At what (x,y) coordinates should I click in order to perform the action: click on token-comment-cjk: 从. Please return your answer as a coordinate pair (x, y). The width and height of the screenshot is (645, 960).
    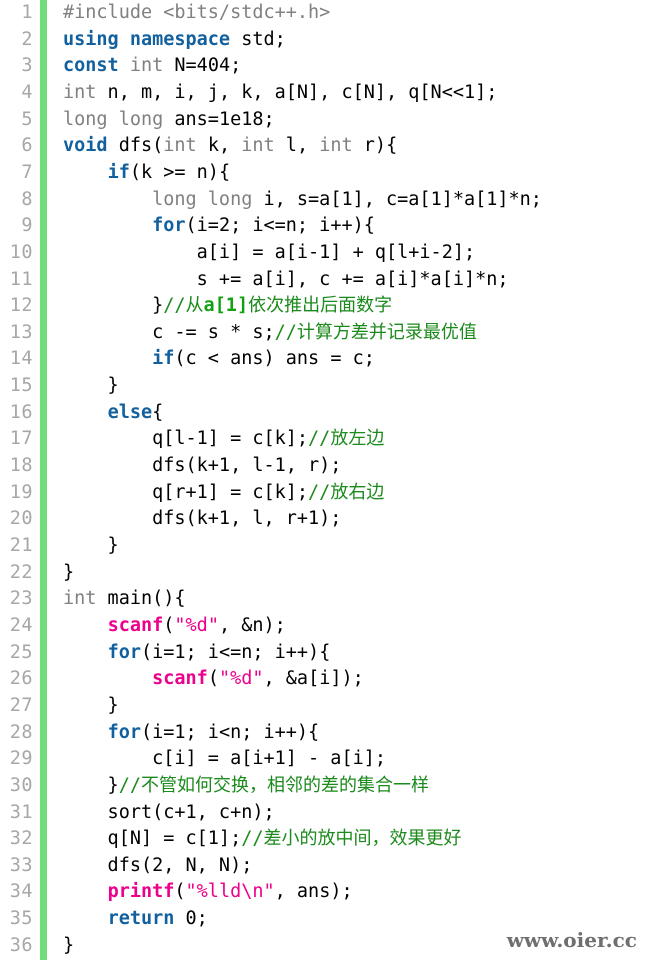
    Looking at the image, I should click on (194, 306).